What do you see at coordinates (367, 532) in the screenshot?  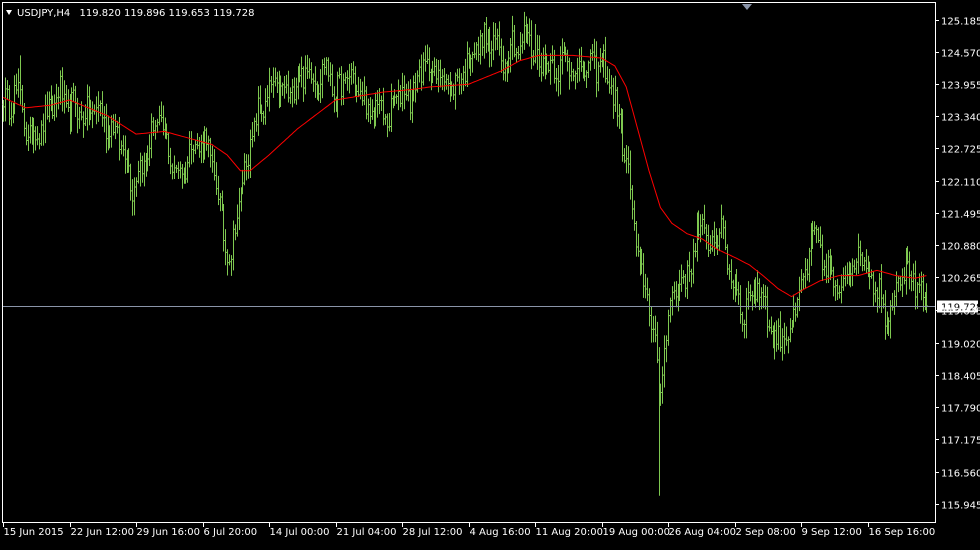 I see `time-axis-label: 21 Jul 04:00` at bounding box center [367, 532].